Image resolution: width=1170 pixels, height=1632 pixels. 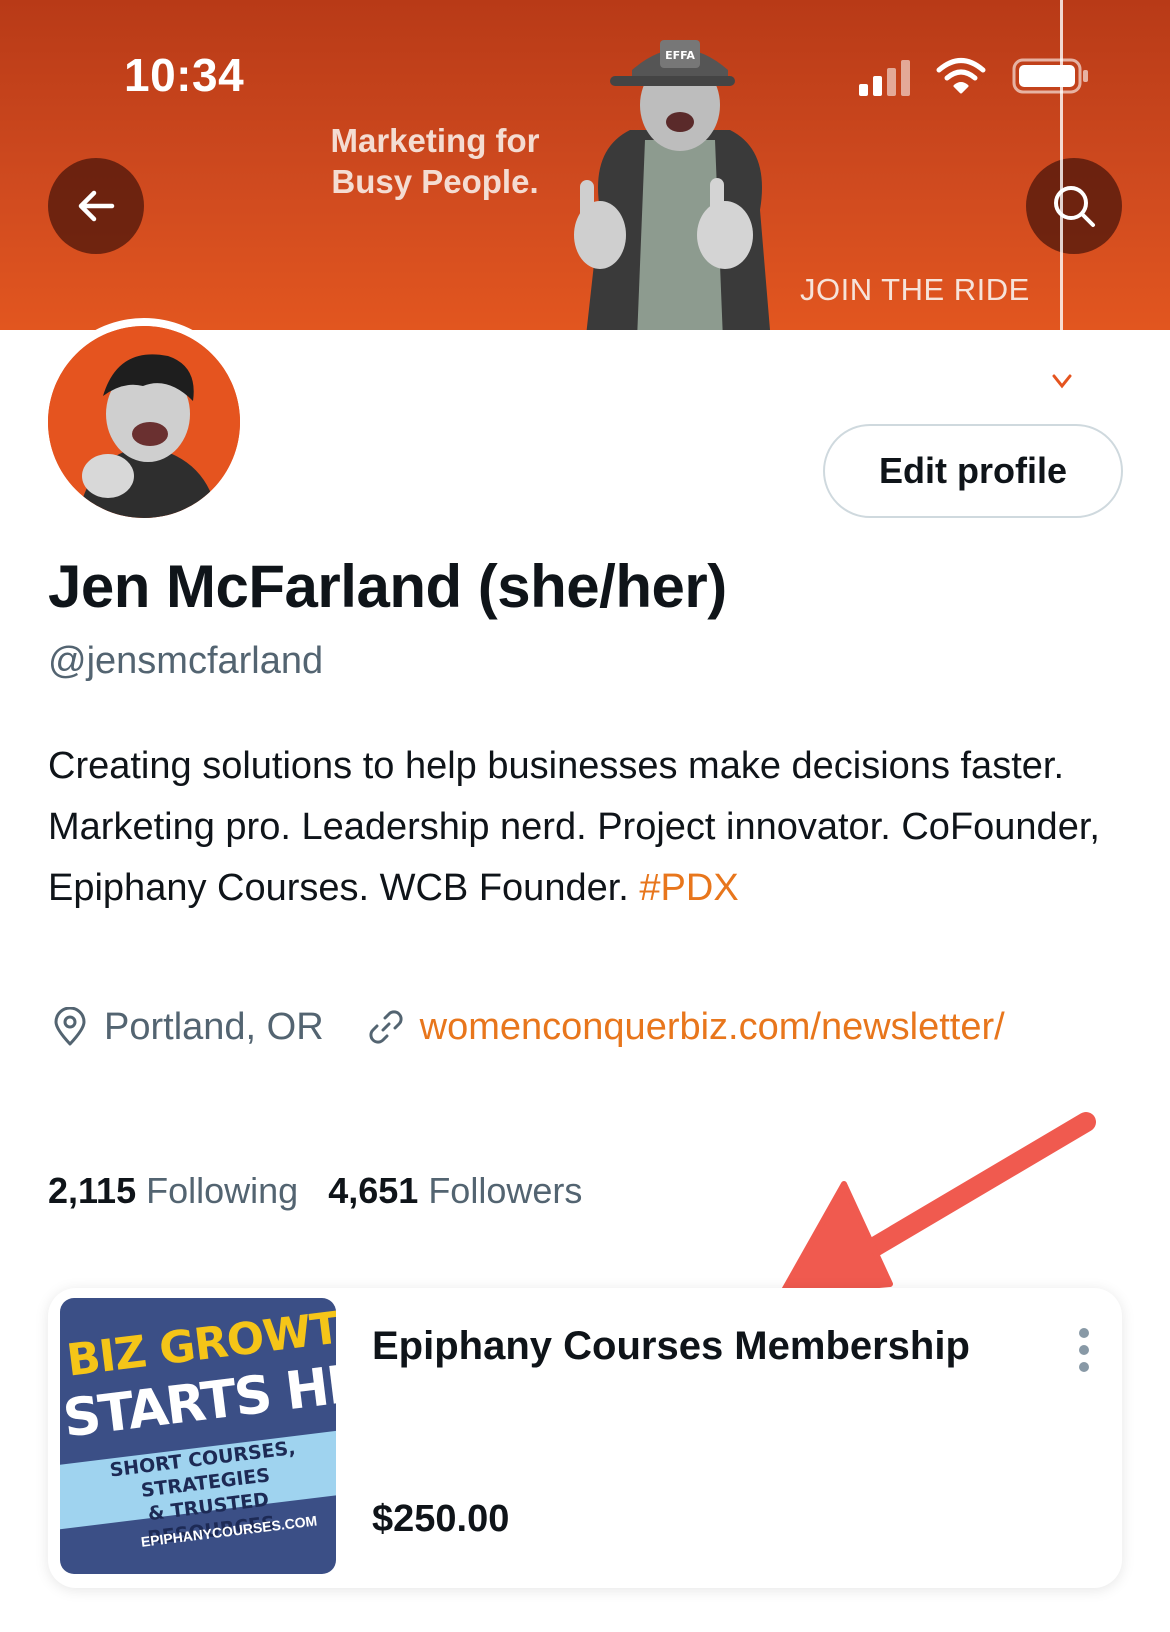 I want to click on profile-website-link: womenconquerbiz.com/newsletter/, so click(x=712, y=1027).